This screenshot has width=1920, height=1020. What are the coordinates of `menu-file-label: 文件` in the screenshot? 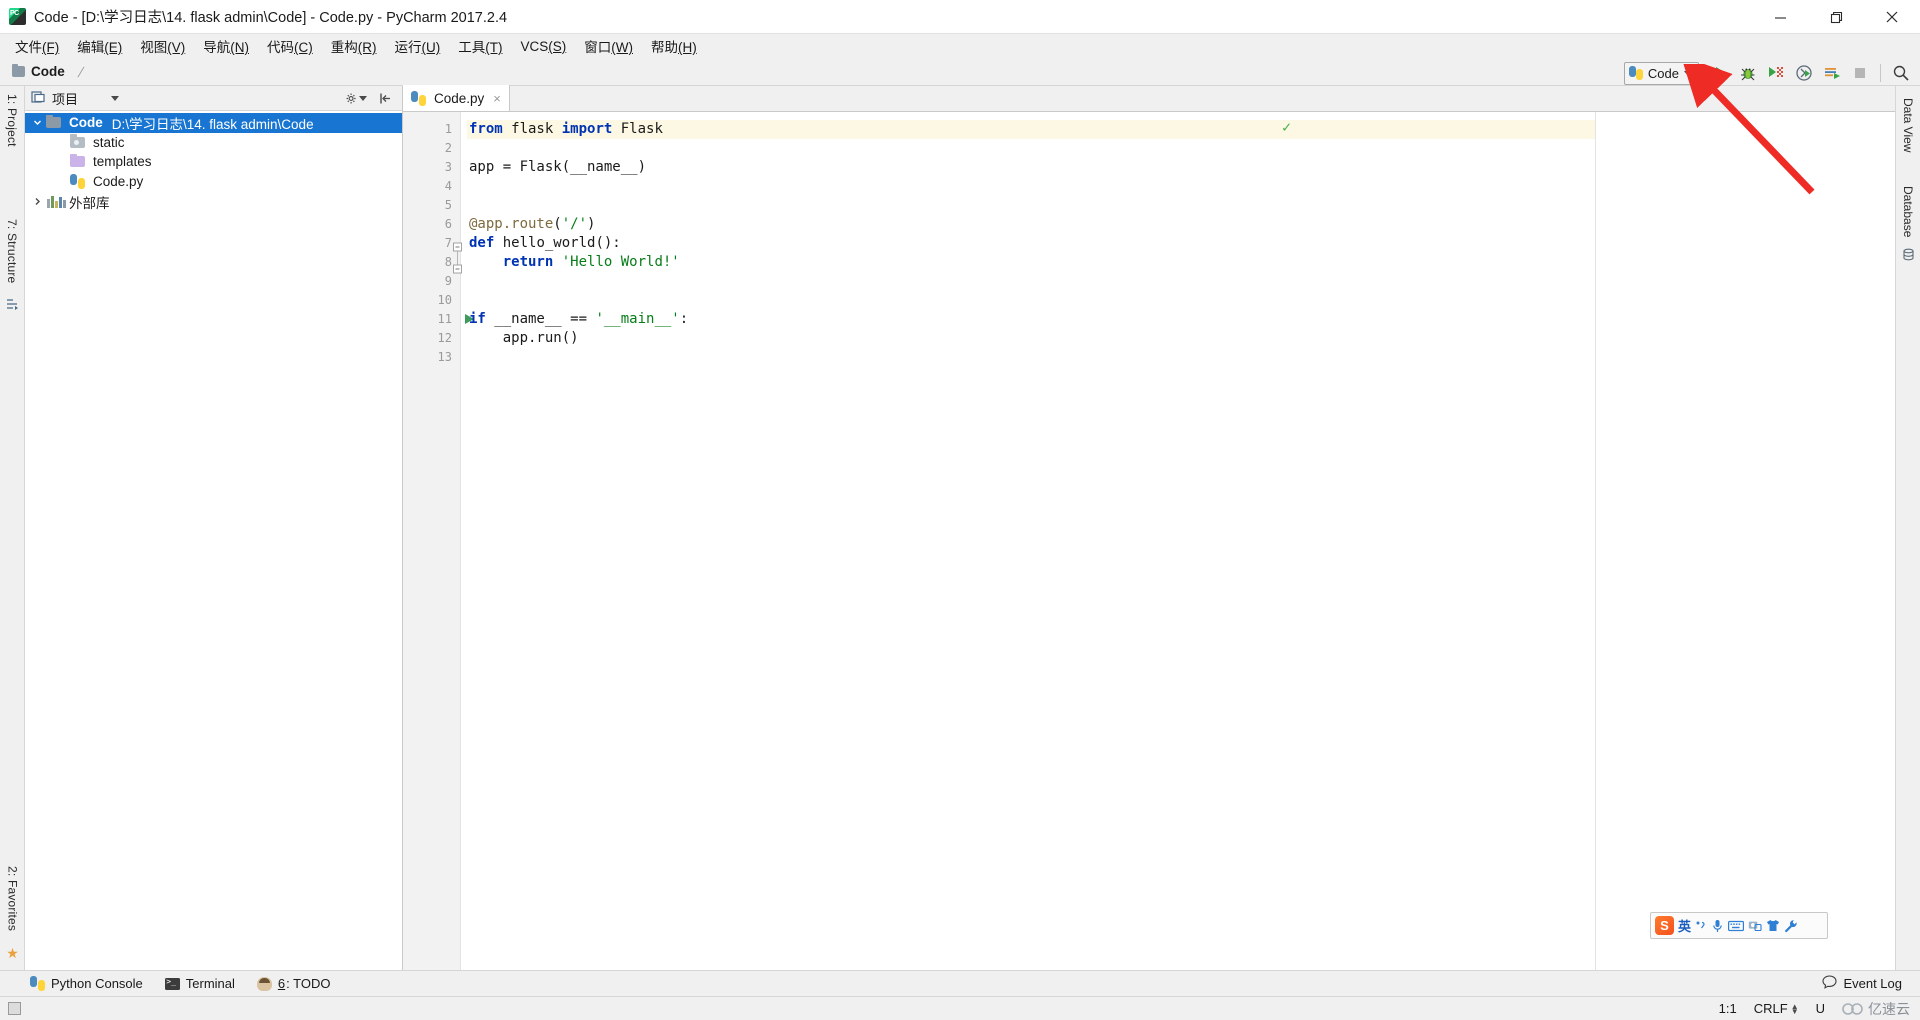 It's located at (28, 47).